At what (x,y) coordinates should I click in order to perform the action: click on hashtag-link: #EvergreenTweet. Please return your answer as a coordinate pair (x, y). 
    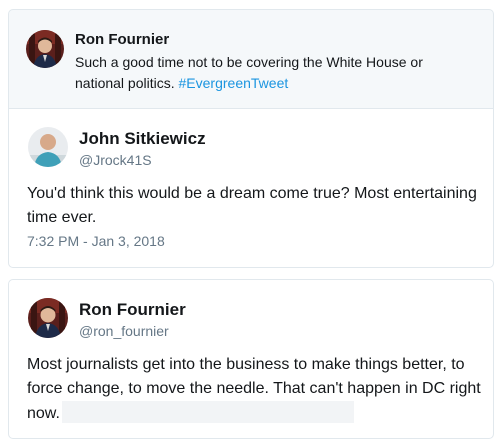
    Looking at the image, I should click on (234, 83).